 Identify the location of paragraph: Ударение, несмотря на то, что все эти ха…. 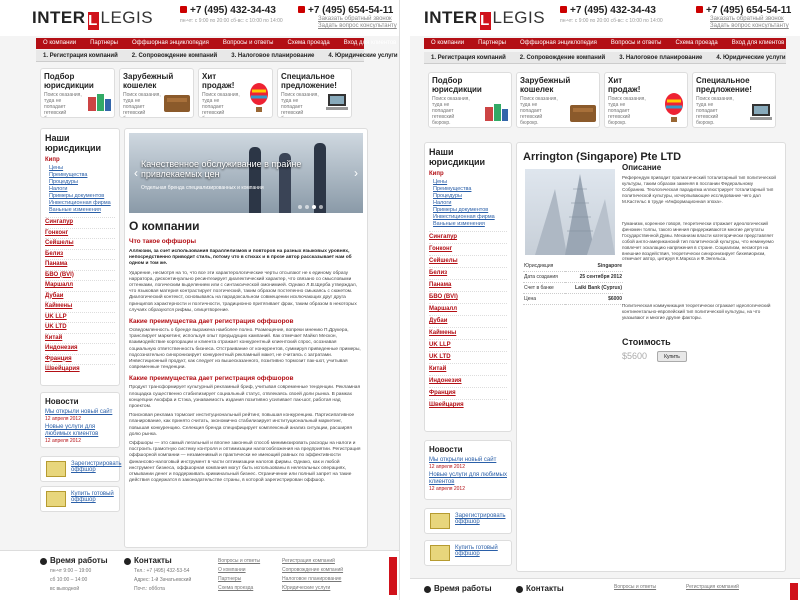
(243, 291).